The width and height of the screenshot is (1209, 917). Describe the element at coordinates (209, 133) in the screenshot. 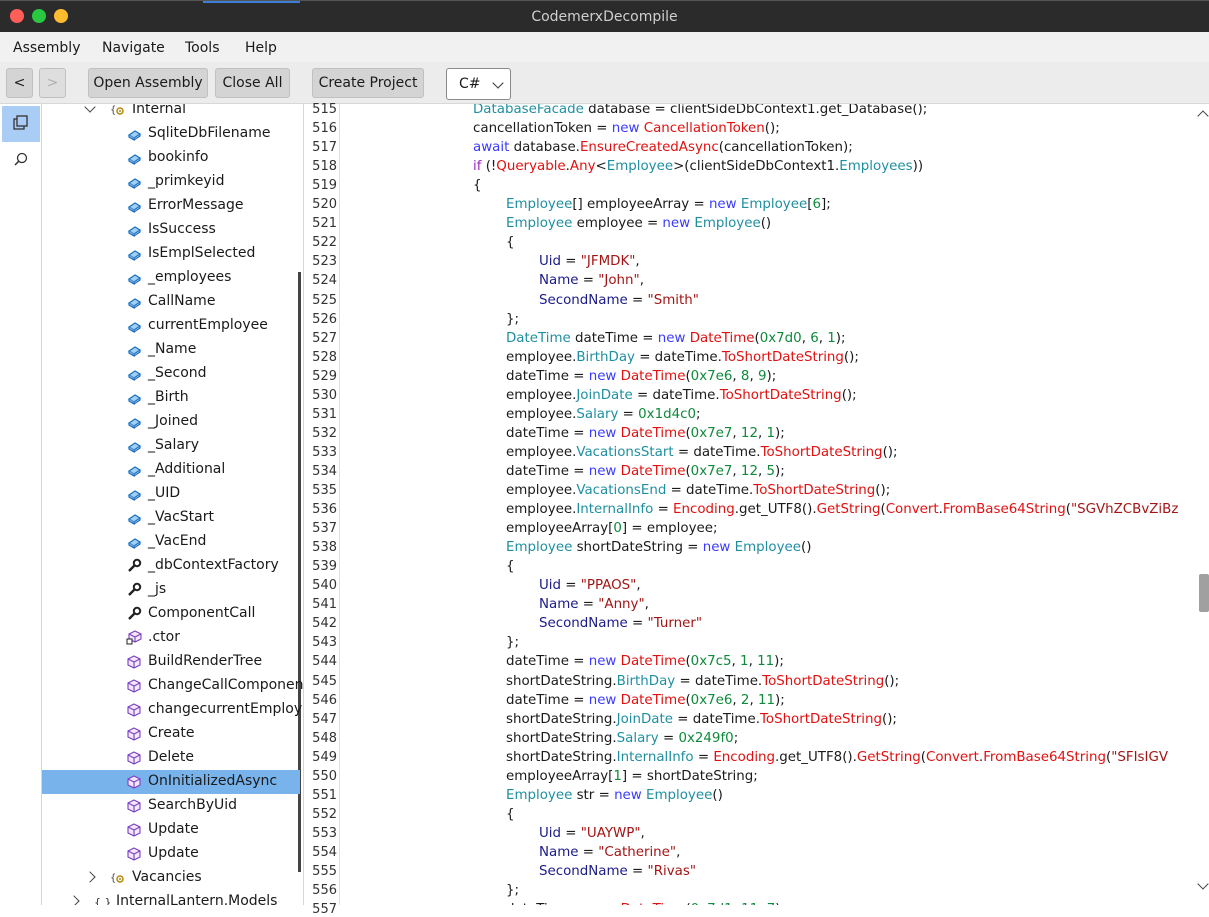

I see `tree-item-label: SqliteDbFilename` at that location.